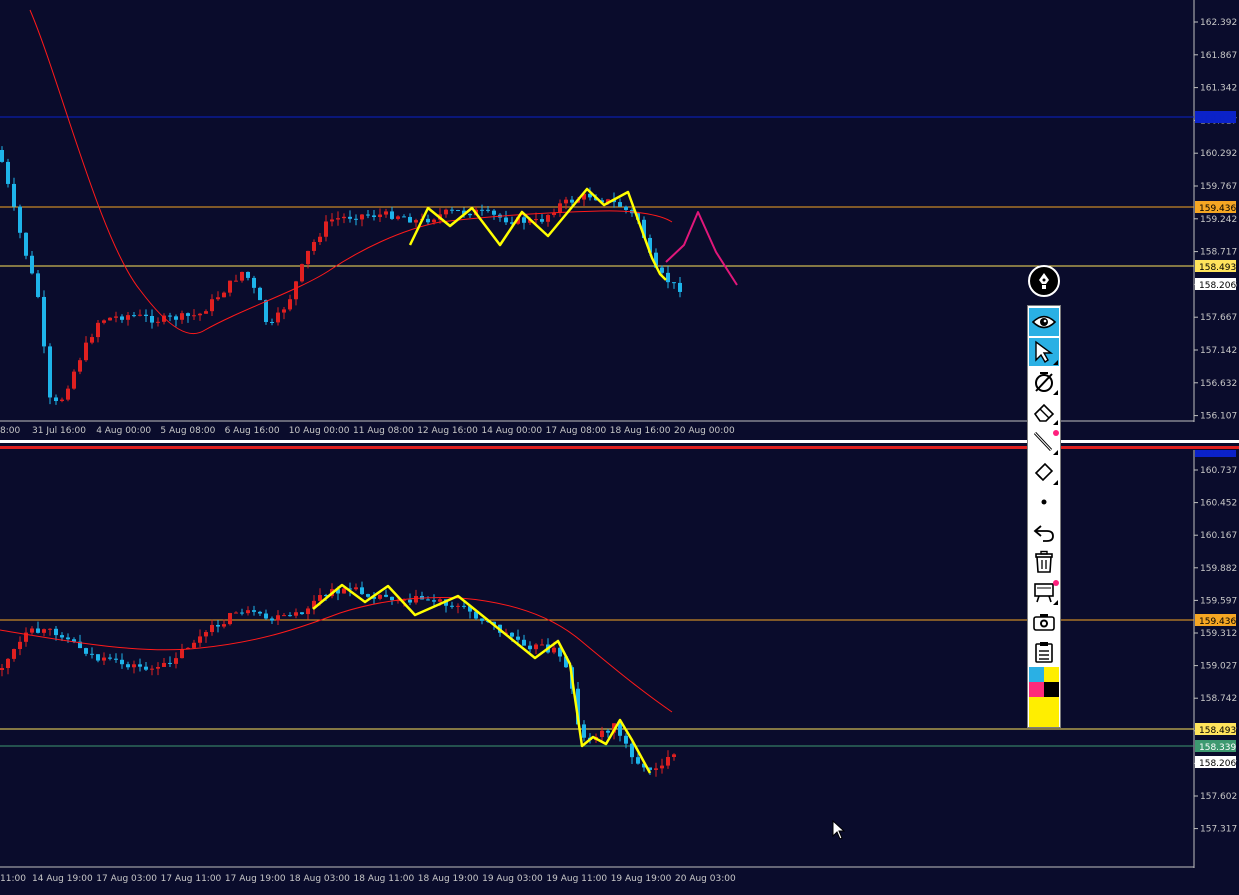  What do you see at coordinates (705, 879) in the screenshot?
I see `time-tick-label: 20 Aug 03:00` at bounding box center [705, 879].